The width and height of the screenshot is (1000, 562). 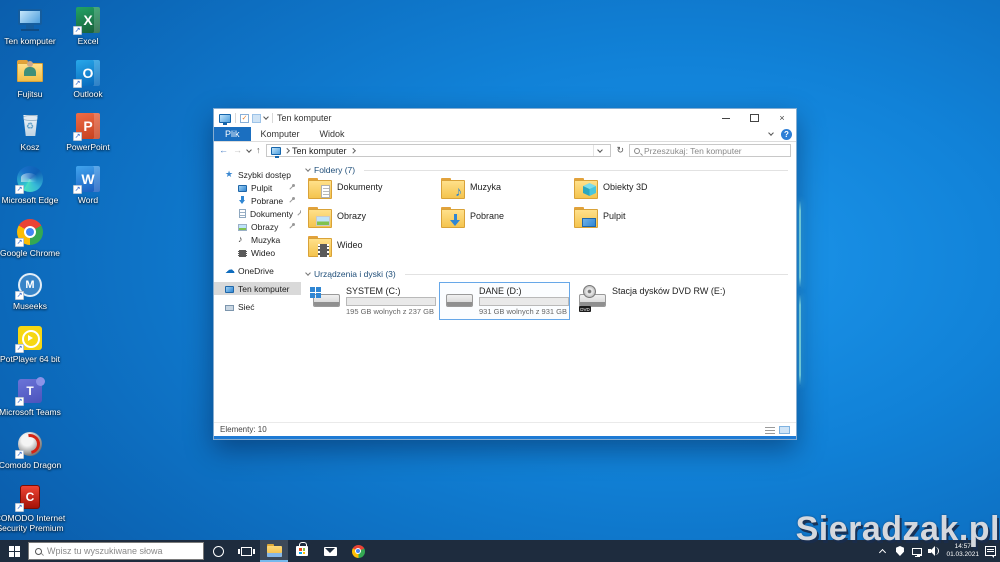 What do you see at coordinates (232, 134) in the screenshot?
I see `tab-plik: Plik` at bounding box center [232, 134].